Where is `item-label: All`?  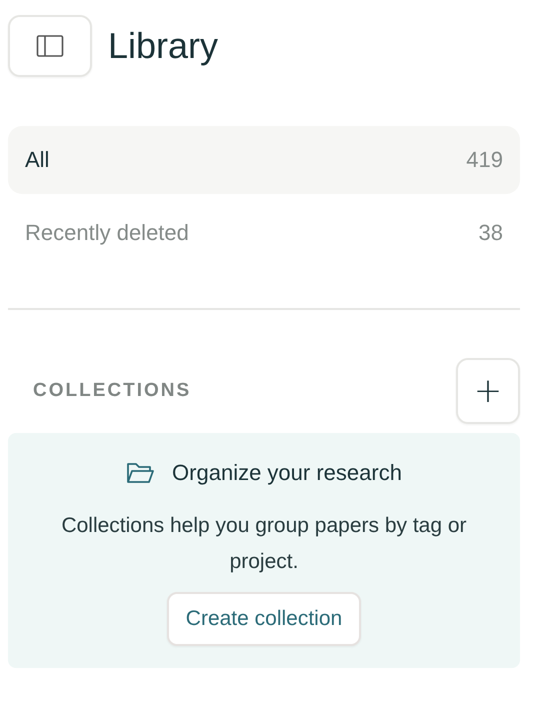
item-label: All is located at coordinates (37, 160).